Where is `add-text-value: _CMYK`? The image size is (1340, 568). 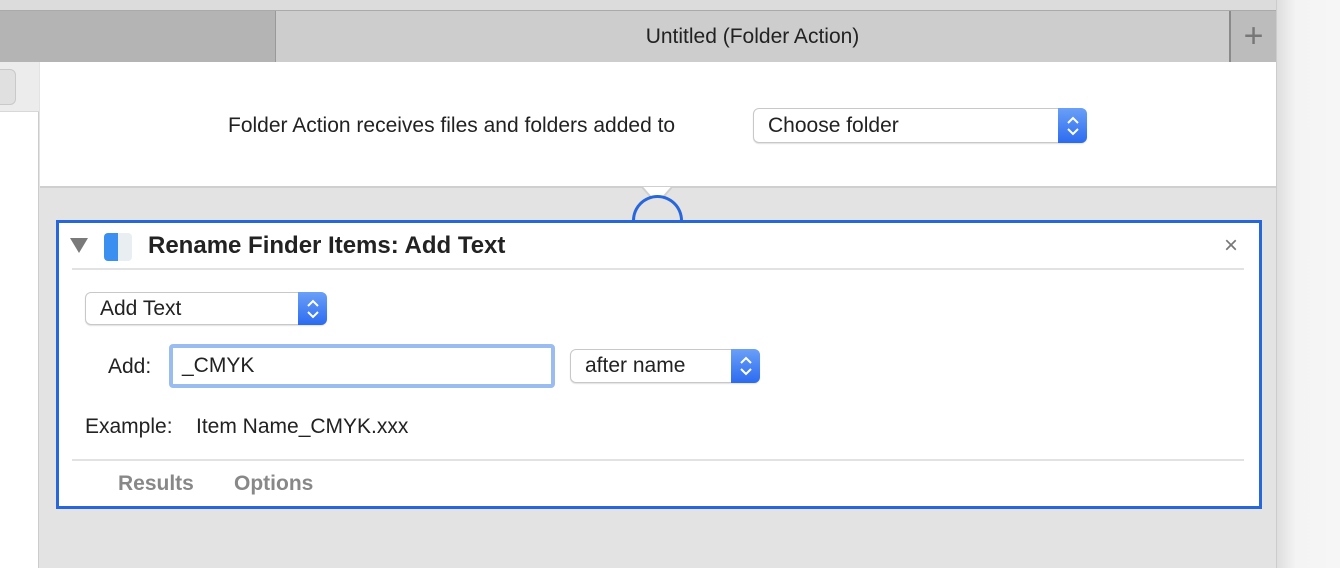 add-text-value: _CMYK is located at coordinates (218, 365).